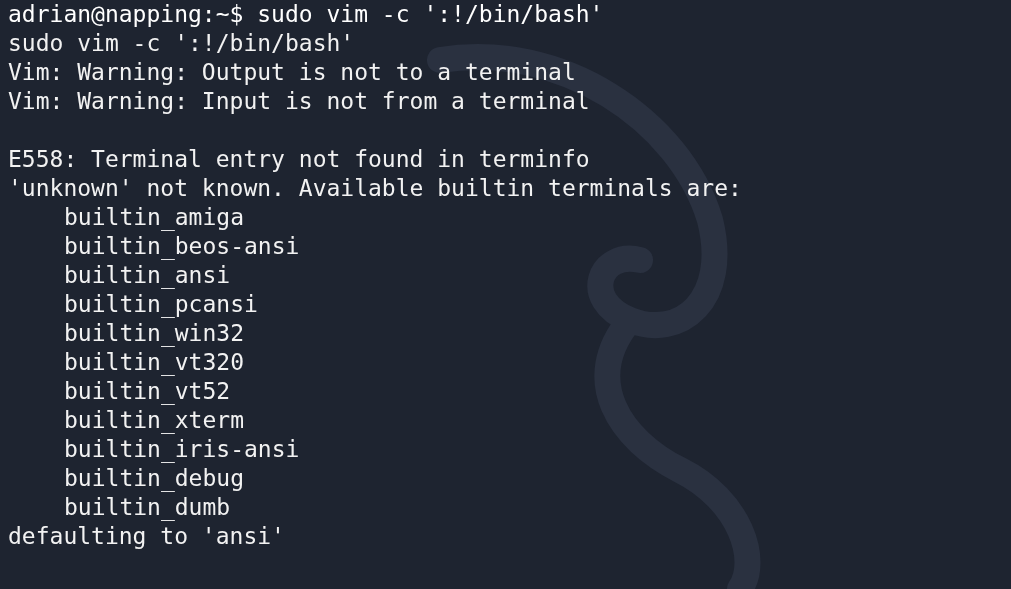 The height and width of the screenshot is (589, 1011). Describe the element at coordinates (146, 536) in the screenshot. I see `terminal-line: defaulting to 'ansi'` at that location.